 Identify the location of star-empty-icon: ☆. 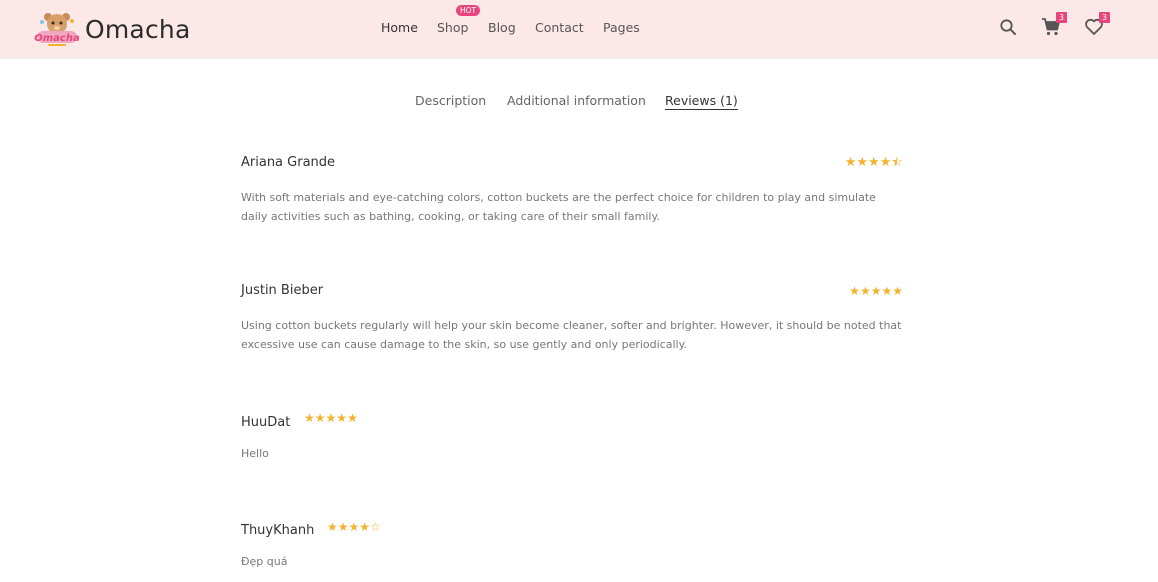
(375, 527).